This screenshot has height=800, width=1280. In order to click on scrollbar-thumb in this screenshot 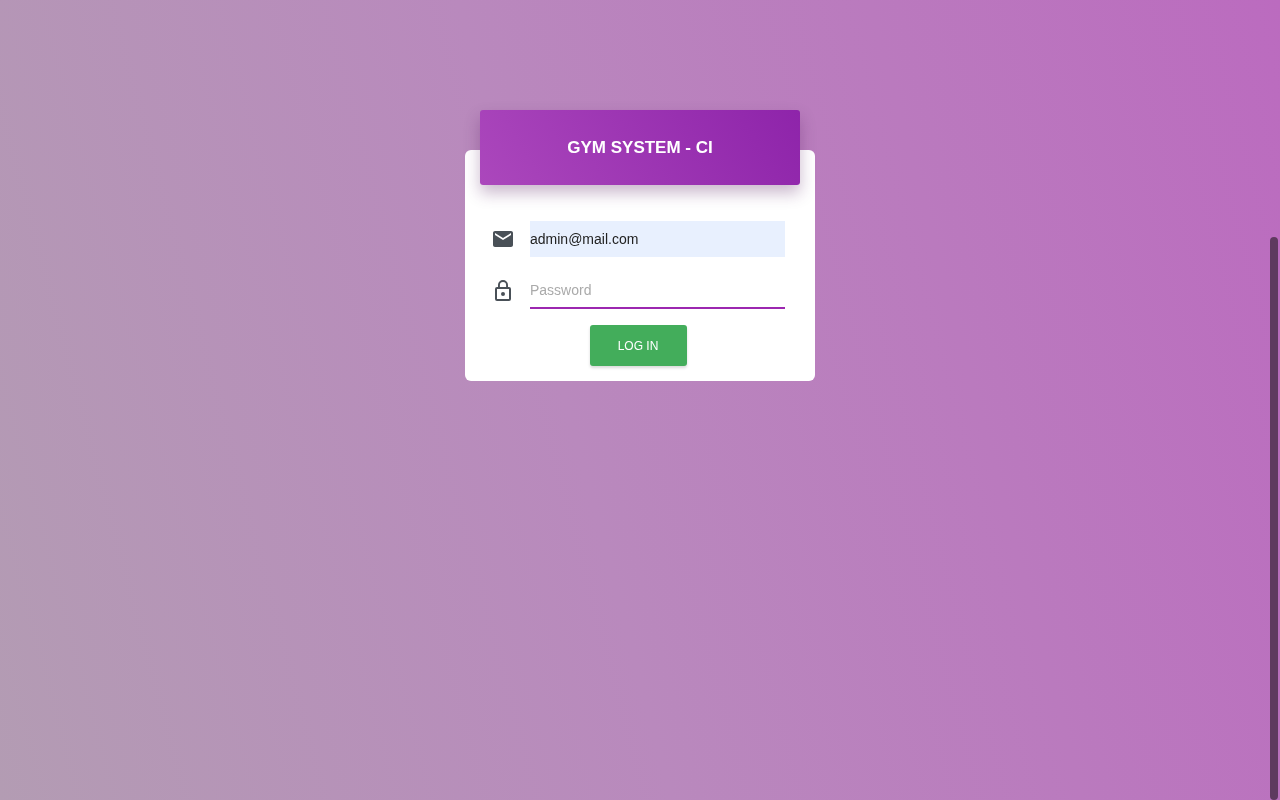, I will do `click(1274, 518)`.